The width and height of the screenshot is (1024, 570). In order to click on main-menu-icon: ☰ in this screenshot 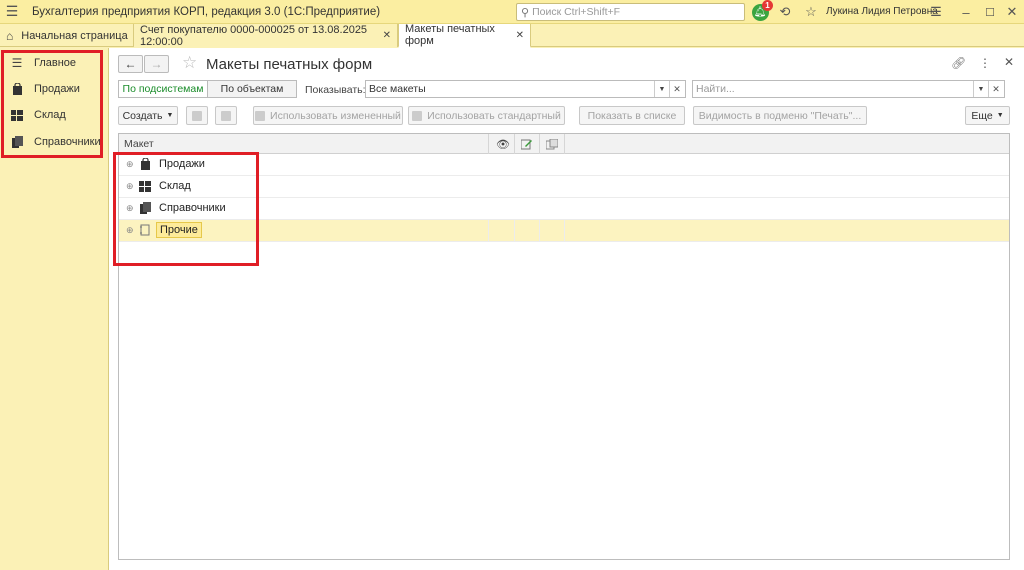, I will do `click(12, 11)`.